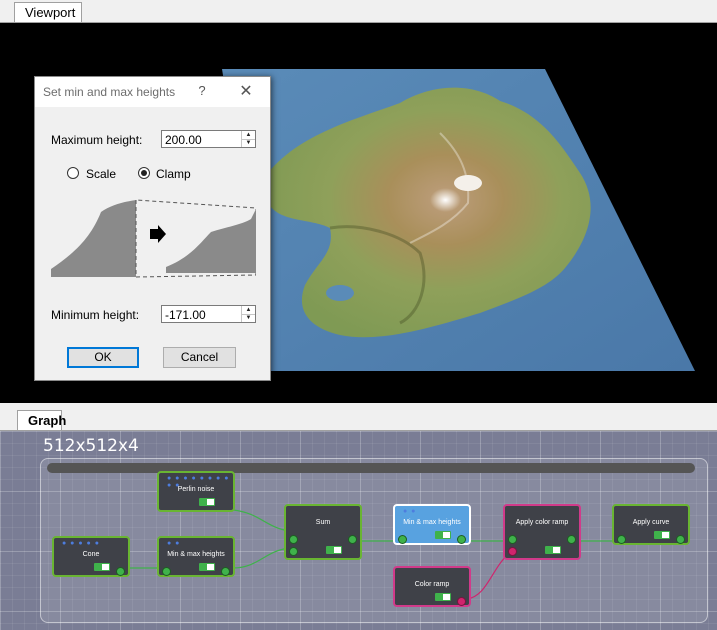 This screenshot has width=717, height=630. I want to click on clamp-radio, so click(144, 173).